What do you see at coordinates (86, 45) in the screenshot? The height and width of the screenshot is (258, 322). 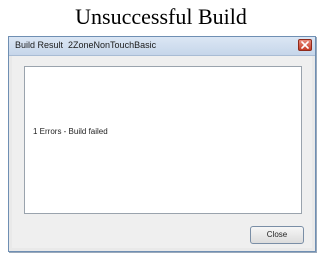 I see `dialog-title: Build Result 2ZoneNonTouchBasic` at bounding box center [86, 45].